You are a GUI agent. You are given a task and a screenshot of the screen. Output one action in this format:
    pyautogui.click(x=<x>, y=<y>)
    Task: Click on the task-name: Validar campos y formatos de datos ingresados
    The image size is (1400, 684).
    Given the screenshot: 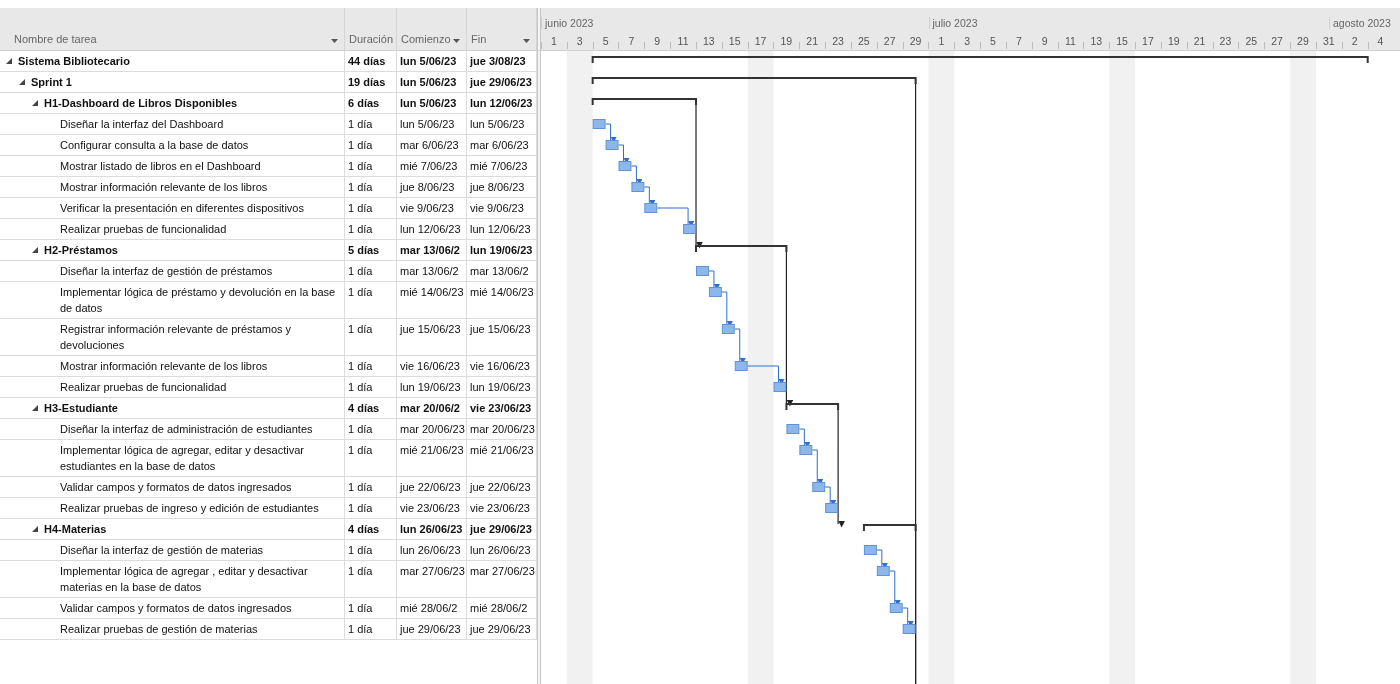 What is the action you would take?
    pyautogui.click(x=176, y=608)
    